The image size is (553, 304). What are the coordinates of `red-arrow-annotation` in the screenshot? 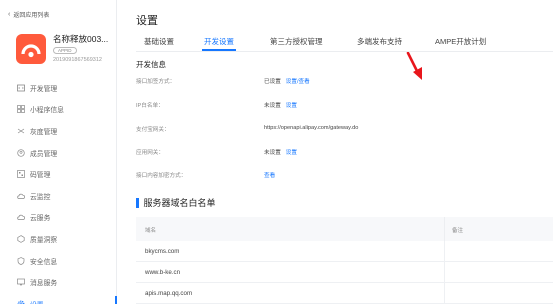 It's located at (414, 66).